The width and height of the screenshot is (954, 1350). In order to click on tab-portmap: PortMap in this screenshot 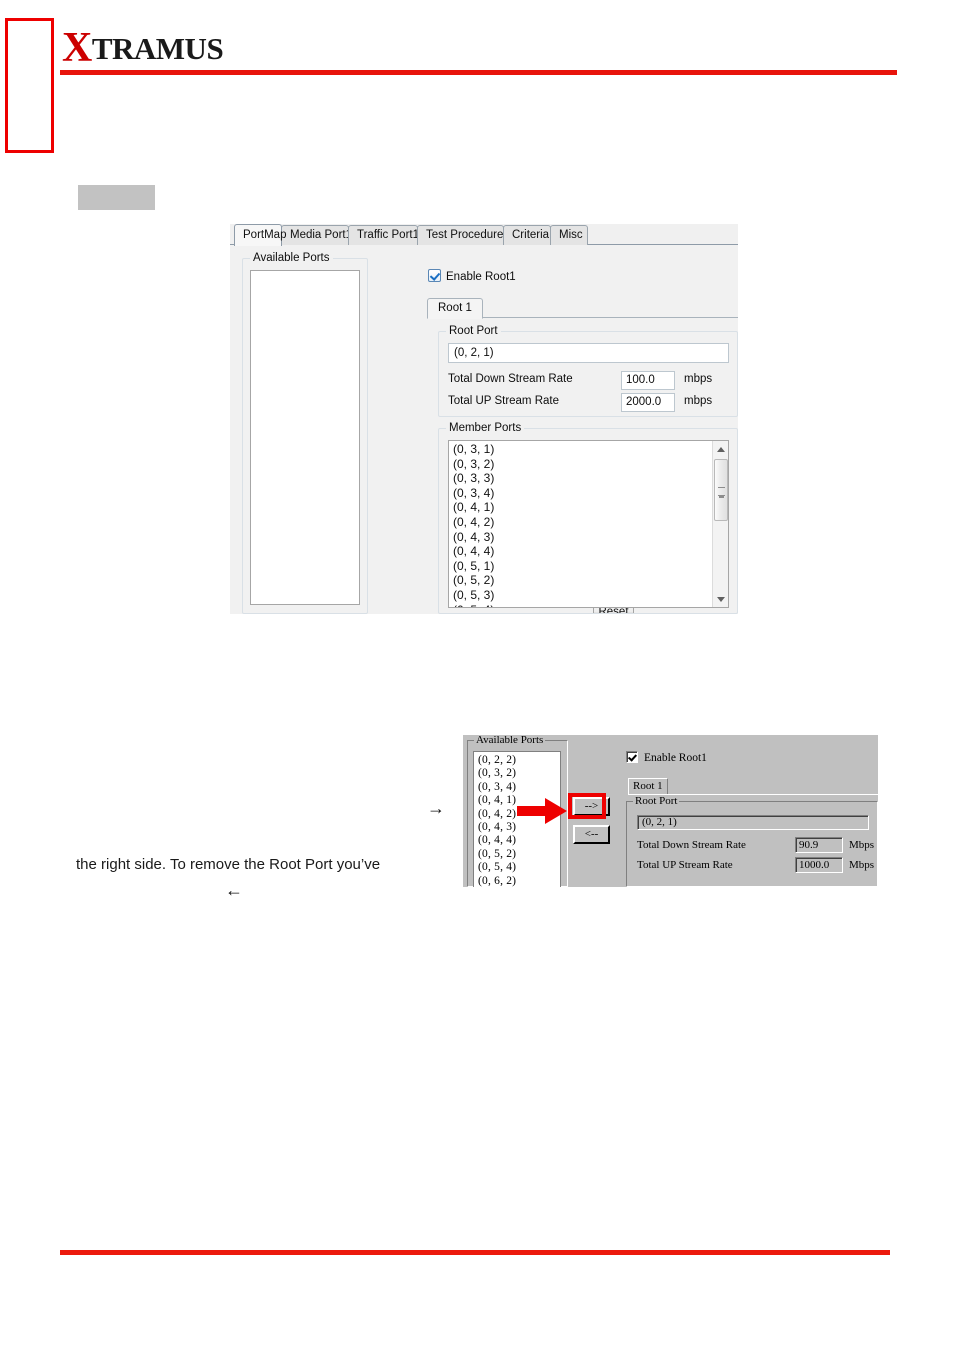, I will do `click(260, 235)`.